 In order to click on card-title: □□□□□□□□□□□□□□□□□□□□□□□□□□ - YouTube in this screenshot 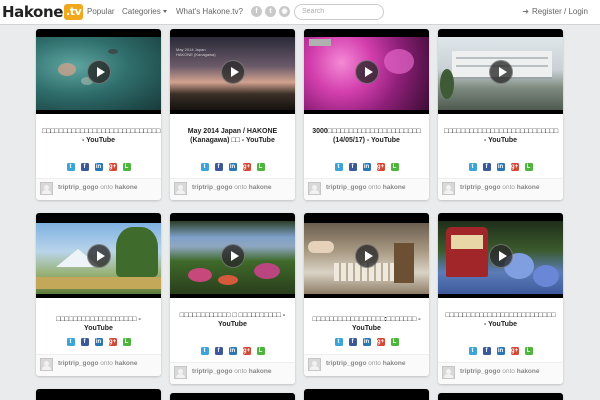, I will do `click(500, 320)`.